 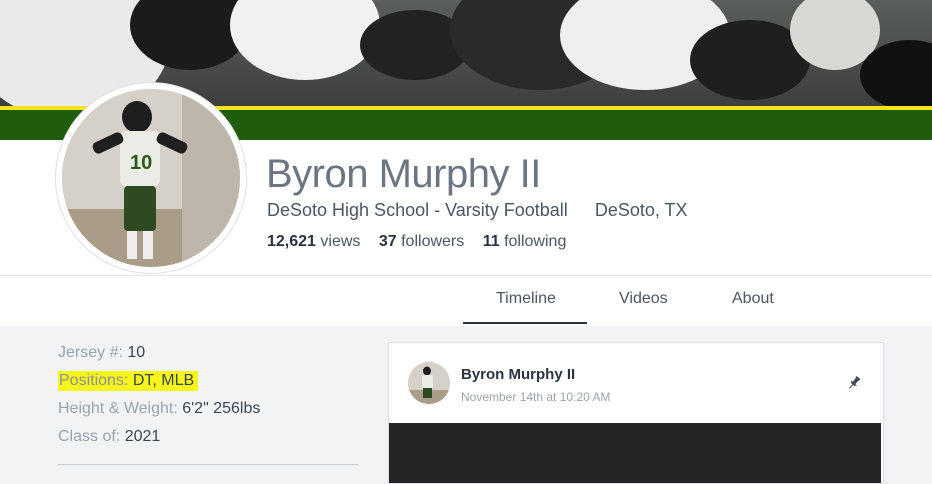 What do you see at coordinates (466, 300) in the screenshot?
I see `profile-tabs` at bounding box center [466, 300].